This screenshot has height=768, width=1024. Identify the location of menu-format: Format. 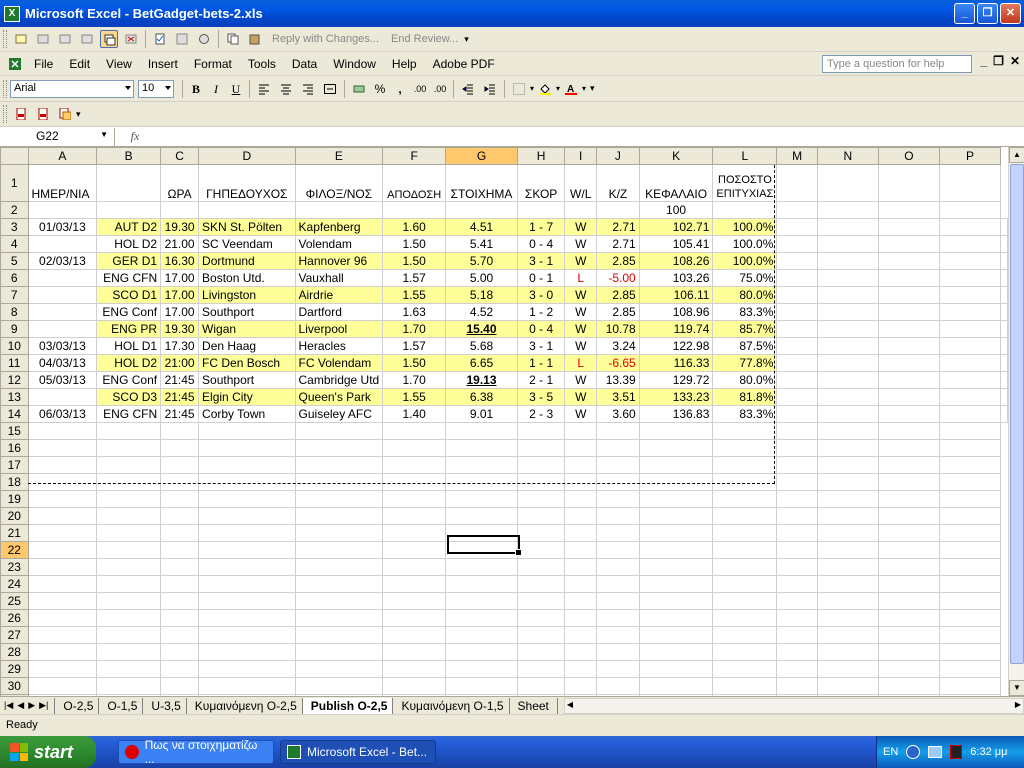
(213, 64).